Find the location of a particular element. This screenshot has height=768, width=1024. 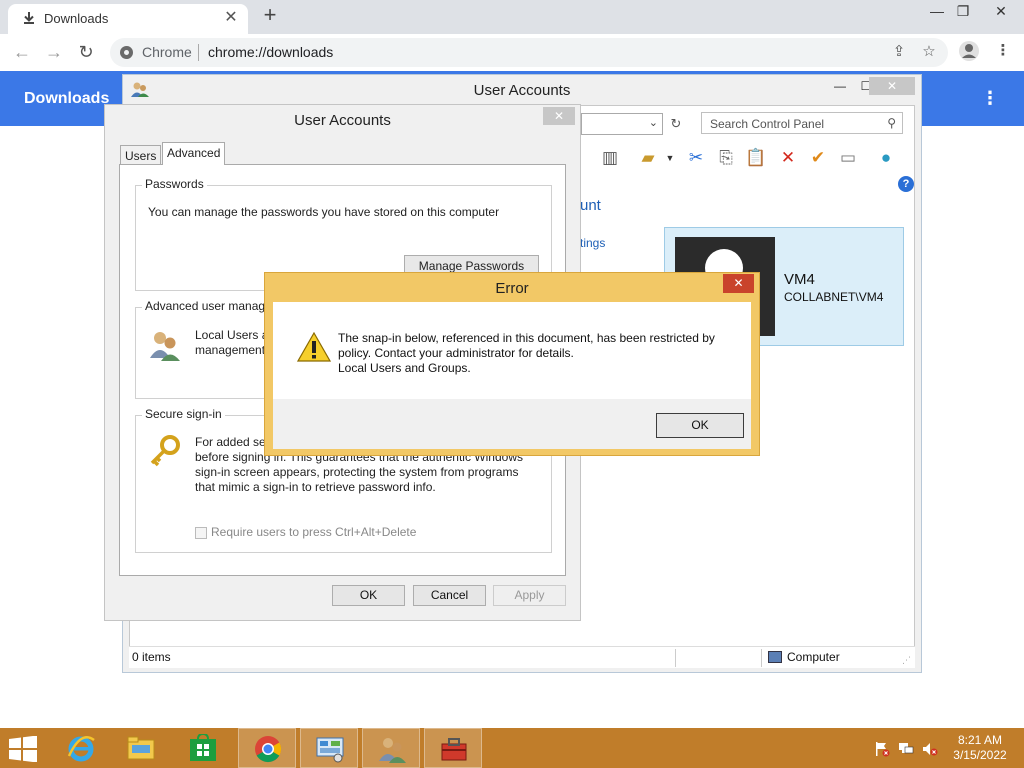

restore-button: ❐ is located at coordinates (963, 12).